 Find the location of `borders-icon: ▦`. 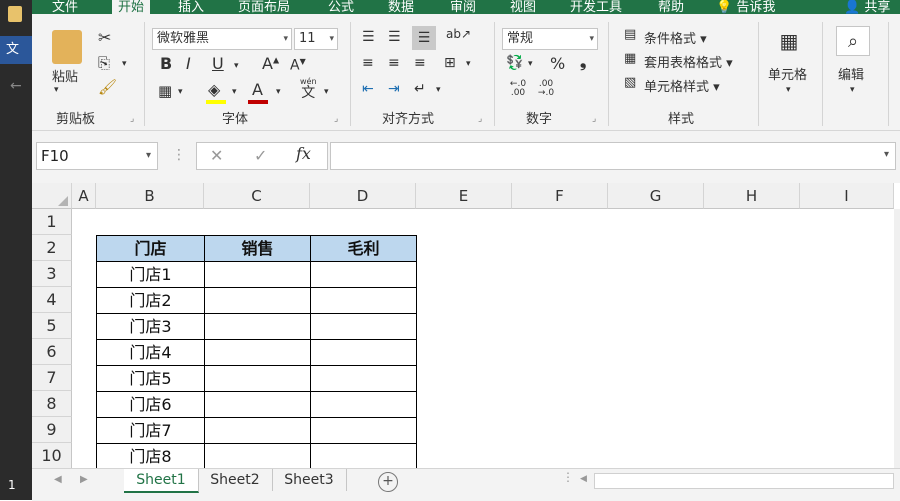

borders-icon: ▦ is located at coordinates (165, 91).